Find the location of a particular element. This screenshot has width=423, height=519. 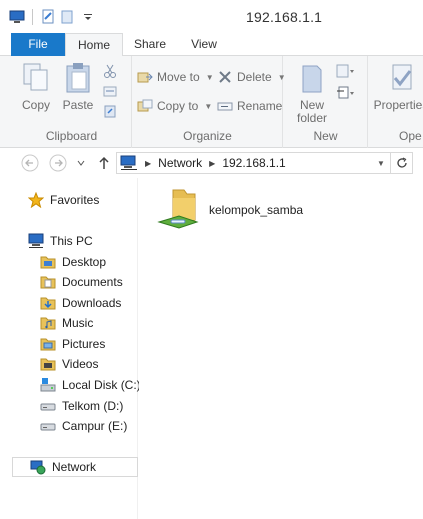

paste-icon is located at coordinates (78, 78).